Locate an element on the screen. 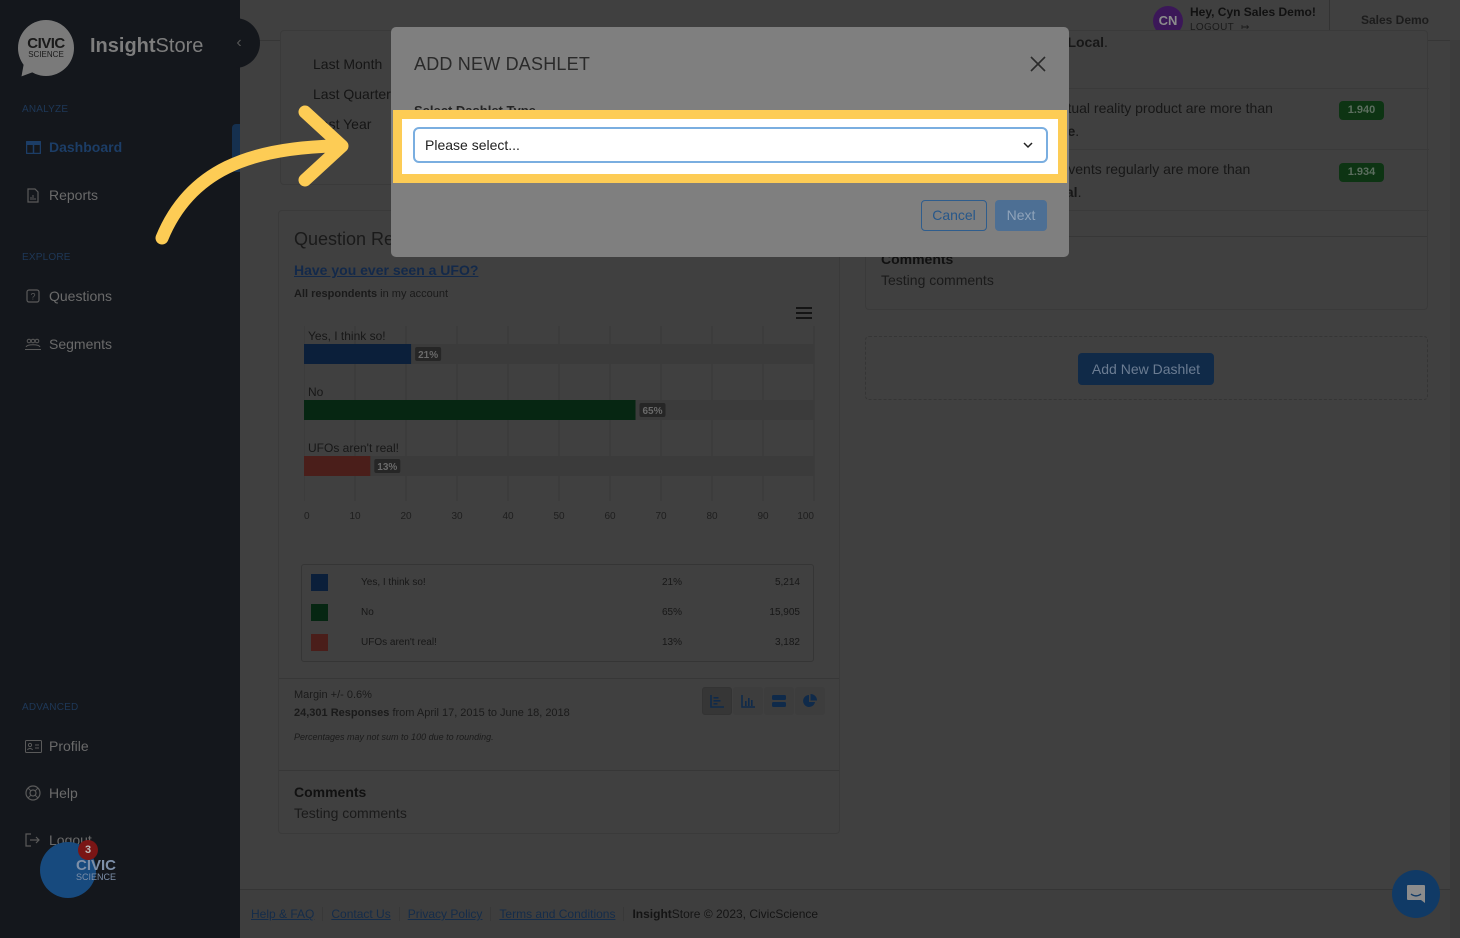 The height and width of the screenshot is (938, 1460). stacked-bar-view-button is located at coordinates (779, 701).